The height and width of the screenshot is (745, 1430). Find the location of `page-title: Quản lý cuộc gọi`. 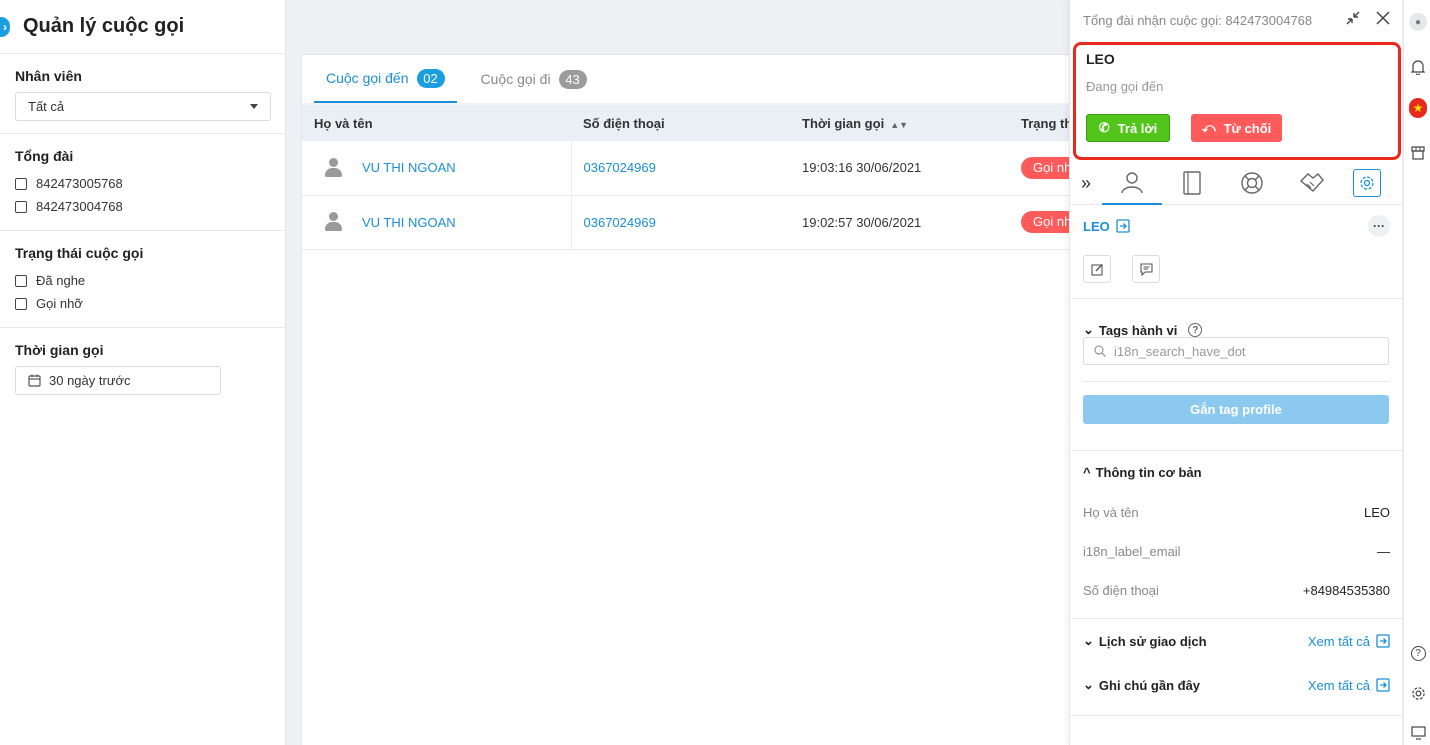

page-title: Quản lý cuộc gọi is located at coordinates (104, 26).